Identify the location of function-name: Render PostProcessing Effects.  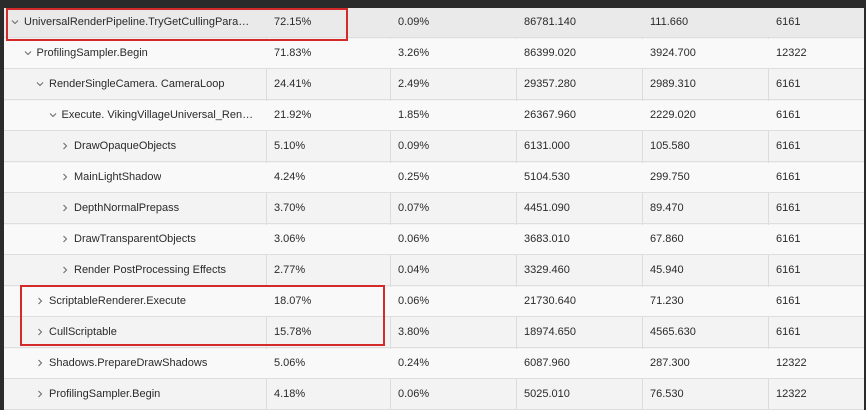
(150, 270).